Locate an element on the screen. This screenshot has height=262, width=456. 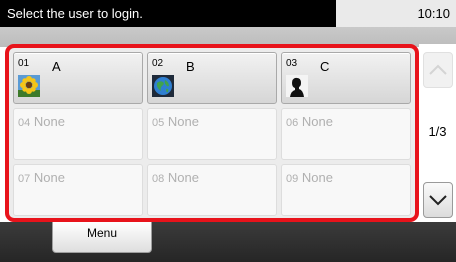
page-down-button is located at coordinates (438, 200).